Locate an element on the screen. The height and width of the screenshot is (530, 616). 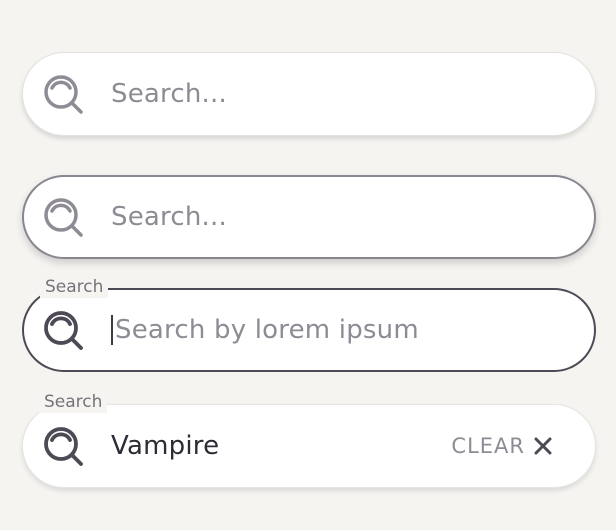
clear-button: CLEAR is located at coordinates (502, 446).